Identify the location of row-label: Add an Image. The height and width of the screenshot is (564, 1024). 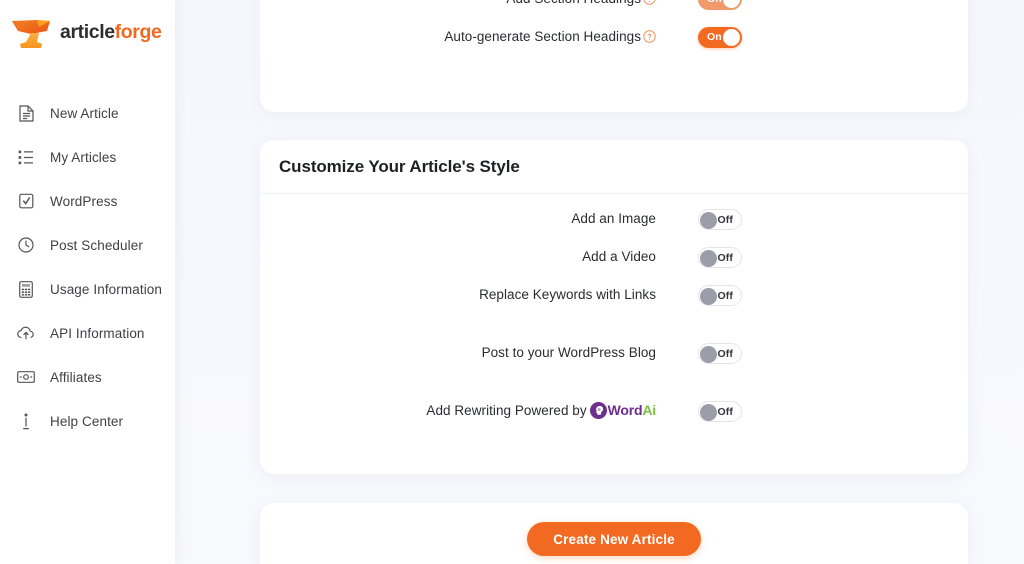
(458, 218).